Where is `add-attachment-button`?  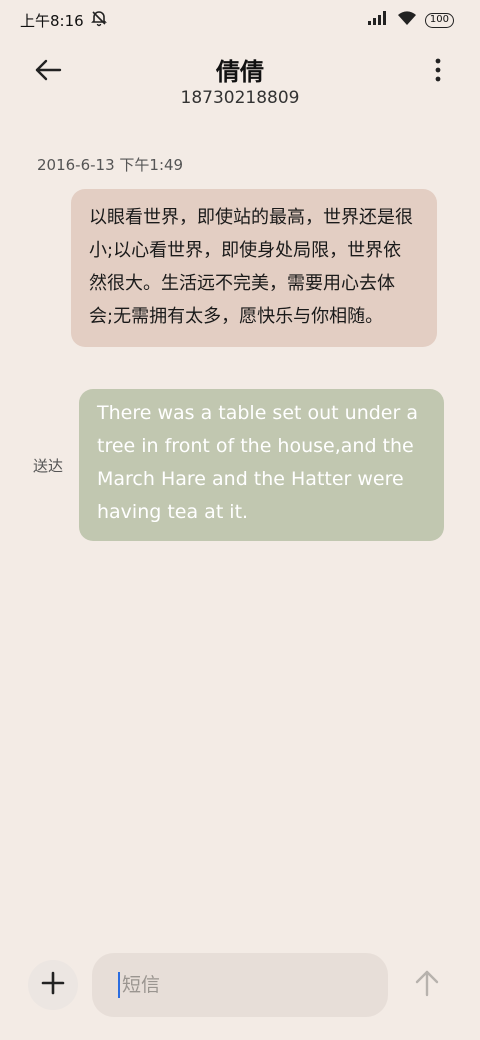 add-attachment-button is located at coordinates (53, 985).